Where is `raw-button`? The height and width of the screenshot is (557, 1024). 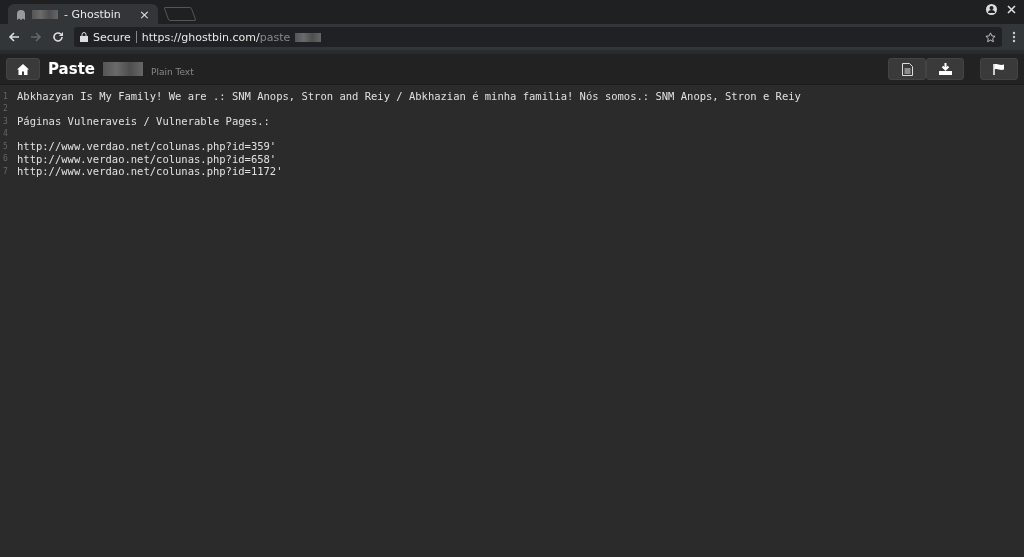
raw-button is located at coordinates (907, 69).